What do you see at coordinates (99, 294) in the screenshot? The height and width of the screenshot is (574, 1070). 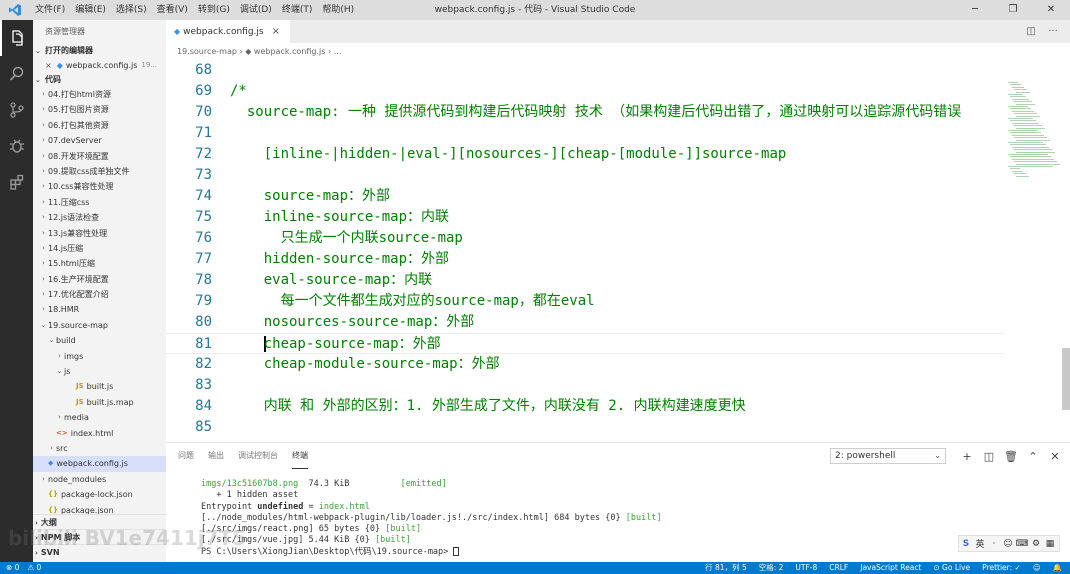 I see `tree-item: › 17.优化配置介绍` at bounding box center [99, 294].